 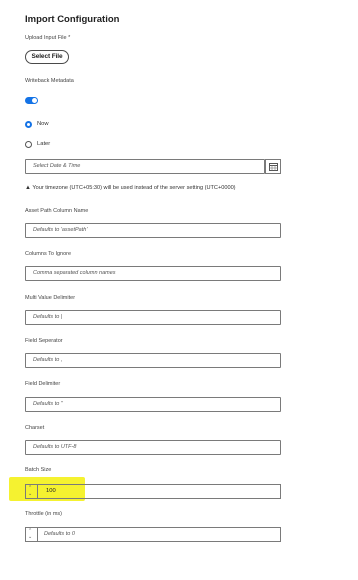 I want to click on asset-path-label: Asset Path Column Name, so click(x=57, y=211).